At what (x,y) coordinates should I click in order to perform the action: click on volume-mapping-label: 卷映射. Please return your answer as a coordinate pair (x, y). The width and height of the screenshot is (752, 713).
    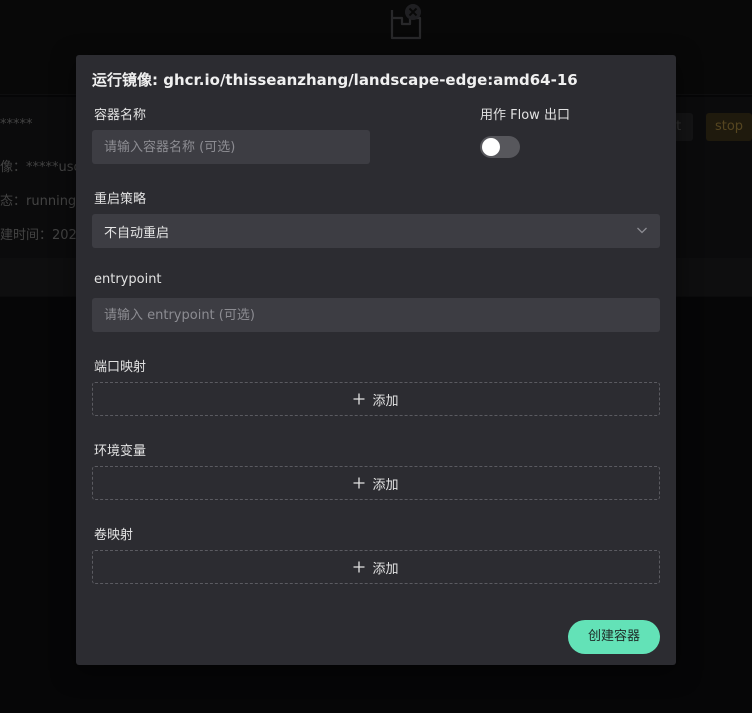
    Looking at the image, I should click on (114, 535).